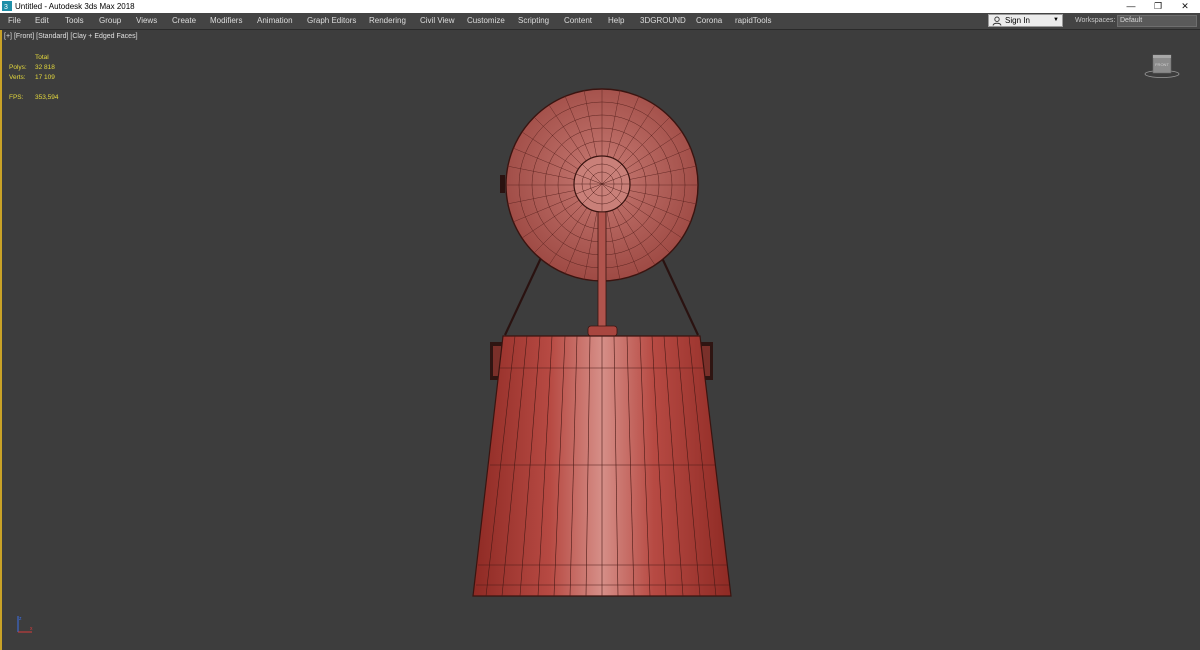  I want to click on center-bulb, so click(602, 184).